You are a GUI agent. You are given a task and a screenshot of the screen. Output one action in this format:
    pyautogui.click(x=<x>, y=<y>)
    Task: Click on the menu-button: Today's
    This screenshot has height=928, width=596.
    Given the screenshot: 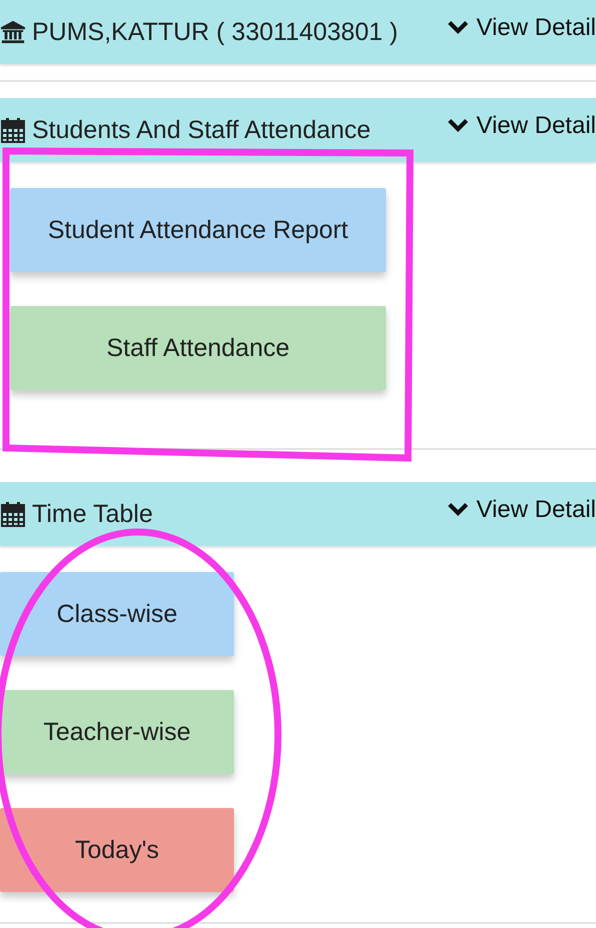 What is the action you would take?
    pyautogui.click(x=117, y=850)
    